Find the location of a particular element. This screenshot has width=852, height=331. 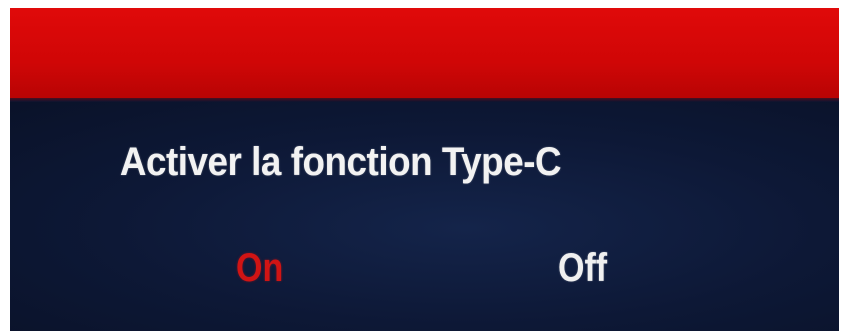

dialog-prompt: Activer la fonction Type-C is located at coordinates (340, 162).